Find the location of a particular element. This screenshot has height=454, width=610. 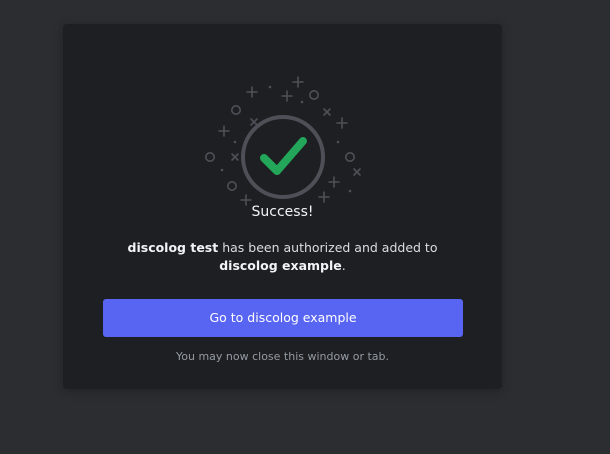

sparkle-decorations is located at coordinates (283, 141).